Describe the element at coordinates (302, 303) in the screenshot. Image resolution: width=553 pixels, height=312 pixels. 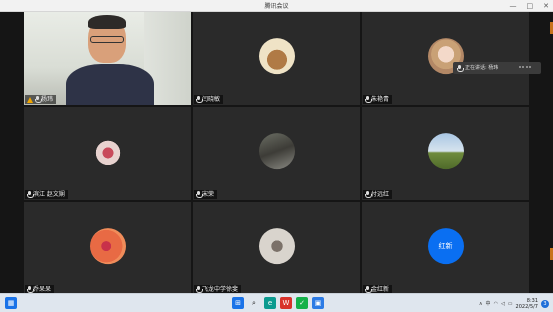
I see `wechat-icon: ✓` at that location.